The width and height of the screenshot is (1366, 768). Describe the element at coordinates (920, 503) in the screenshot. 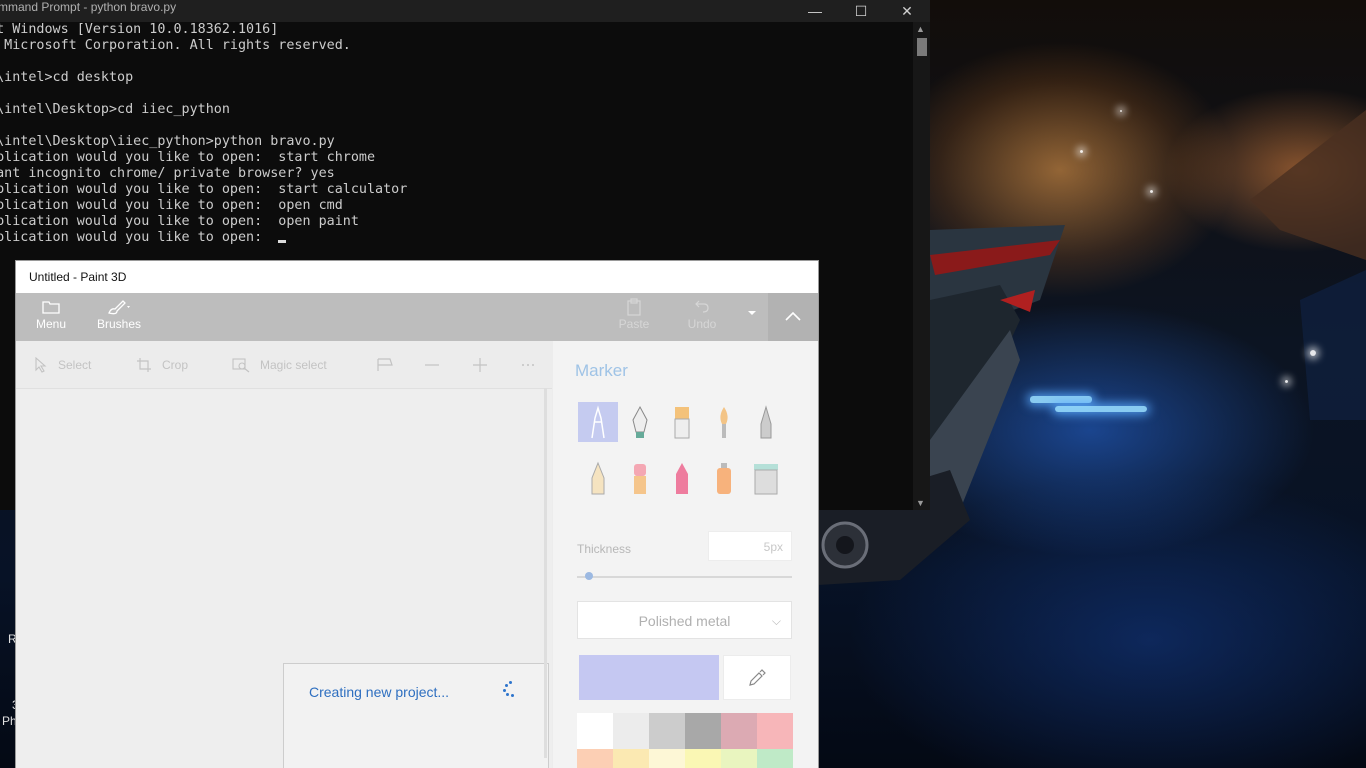

I see `scroll-down-icon: ▼` at that location.